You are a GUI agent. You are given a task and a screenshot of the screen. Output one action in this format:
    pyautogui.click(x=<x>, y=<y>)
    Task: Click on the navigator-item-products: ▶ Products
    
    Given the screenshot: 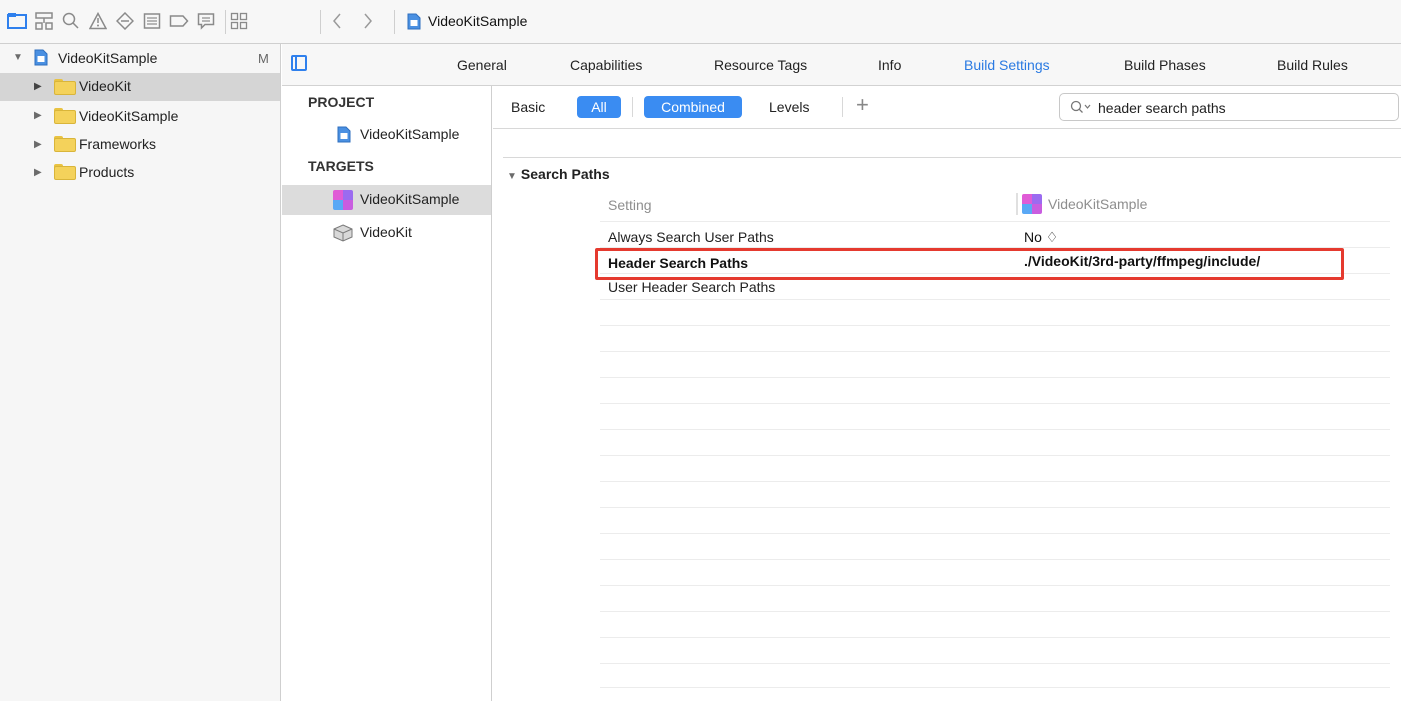 What is the action you would take?
    pyautogui.click(x=140, y=173)
    